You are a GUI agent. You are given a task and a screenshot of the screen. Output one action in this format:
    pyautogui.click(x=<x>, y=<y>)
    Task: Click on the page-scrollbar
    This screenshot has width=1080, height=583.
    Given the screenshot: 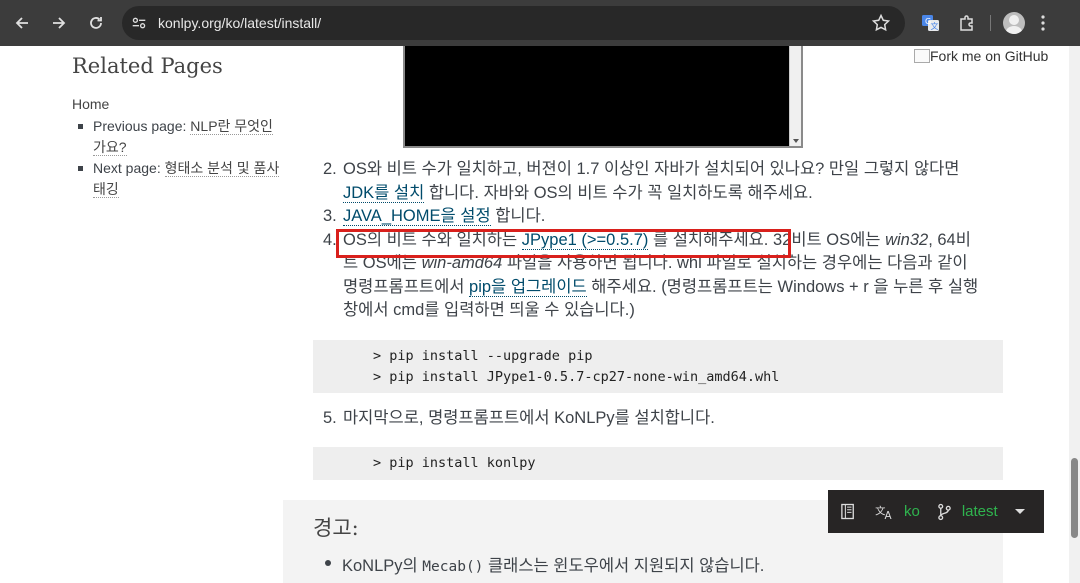 What is the action you would take?
    pyautogui.click(x=1074, y=314)
    